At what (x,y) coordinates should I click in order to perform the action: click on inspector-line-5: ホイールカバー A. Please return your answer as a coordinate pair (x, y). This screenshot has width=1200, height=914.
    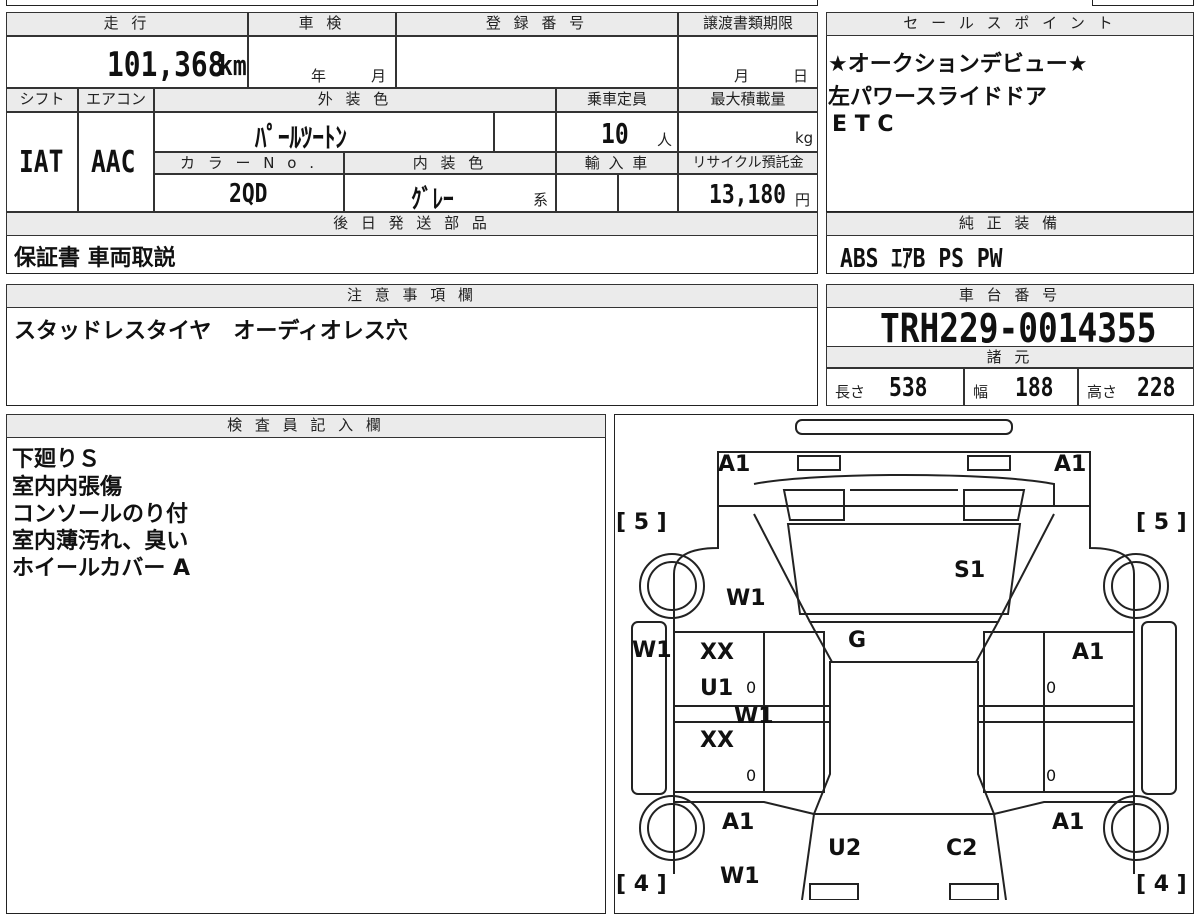
    Looking at the image, I should click on (101, 568).